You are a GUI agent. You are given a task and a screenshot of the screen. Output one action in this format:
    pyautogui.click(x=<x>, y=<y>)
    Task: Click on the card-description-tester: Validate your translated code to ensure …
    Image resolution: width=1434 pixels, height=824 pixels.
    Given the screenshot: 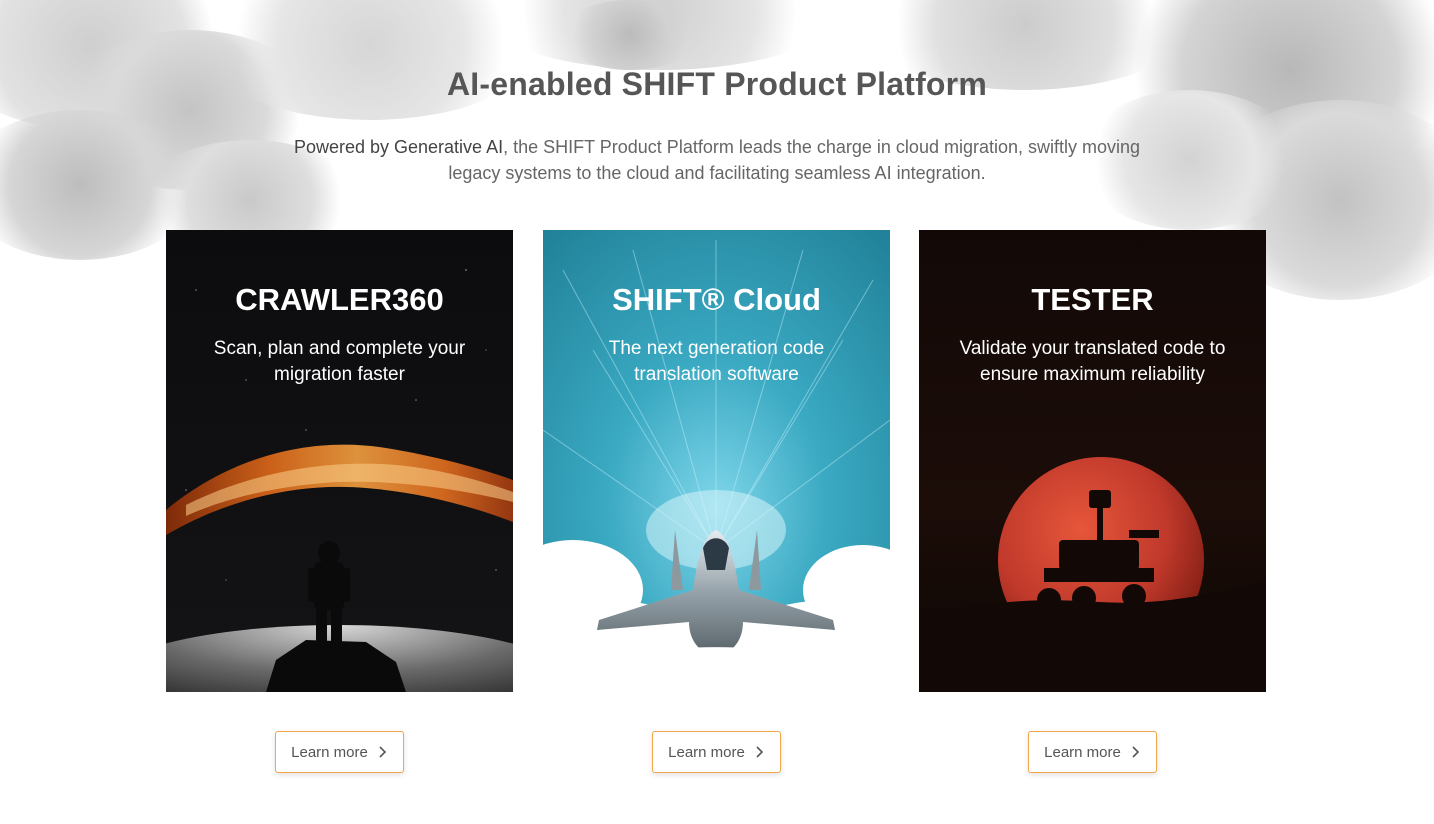 What is the action you would take?
    pyautogui.click(x=1092, y=361)
    